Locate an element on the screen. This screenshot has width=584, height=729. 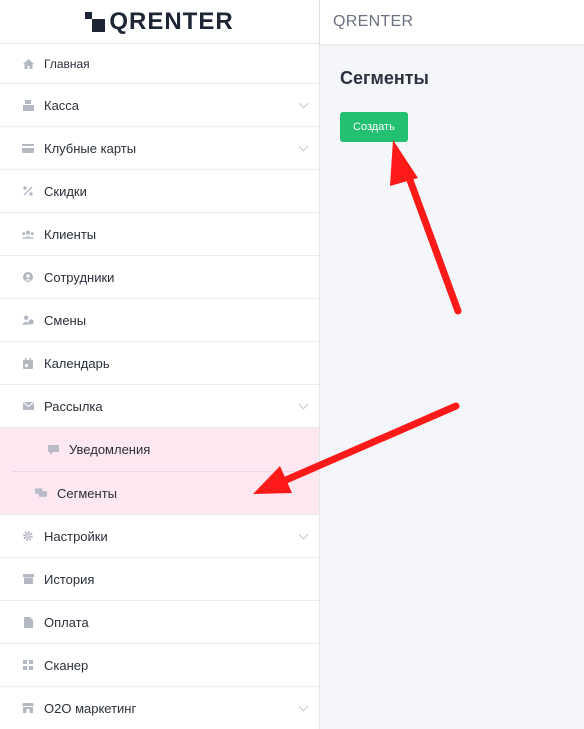
sidebar-item-payment: Оплата is located at coordinates (159, 622).